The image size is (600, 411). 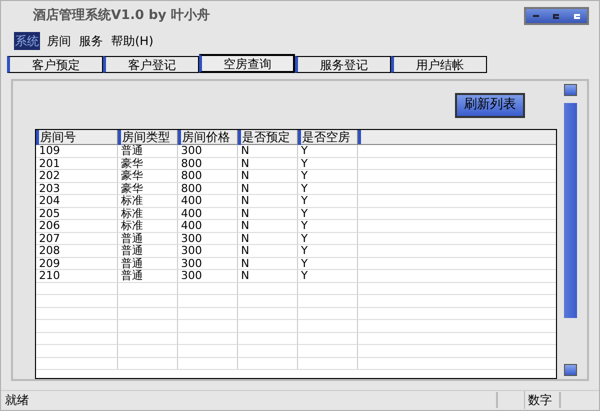 What do you see at coordinates (77, 137) in the screenshot?
I see `column-header: 房间号` at bounding box center [77, 137].